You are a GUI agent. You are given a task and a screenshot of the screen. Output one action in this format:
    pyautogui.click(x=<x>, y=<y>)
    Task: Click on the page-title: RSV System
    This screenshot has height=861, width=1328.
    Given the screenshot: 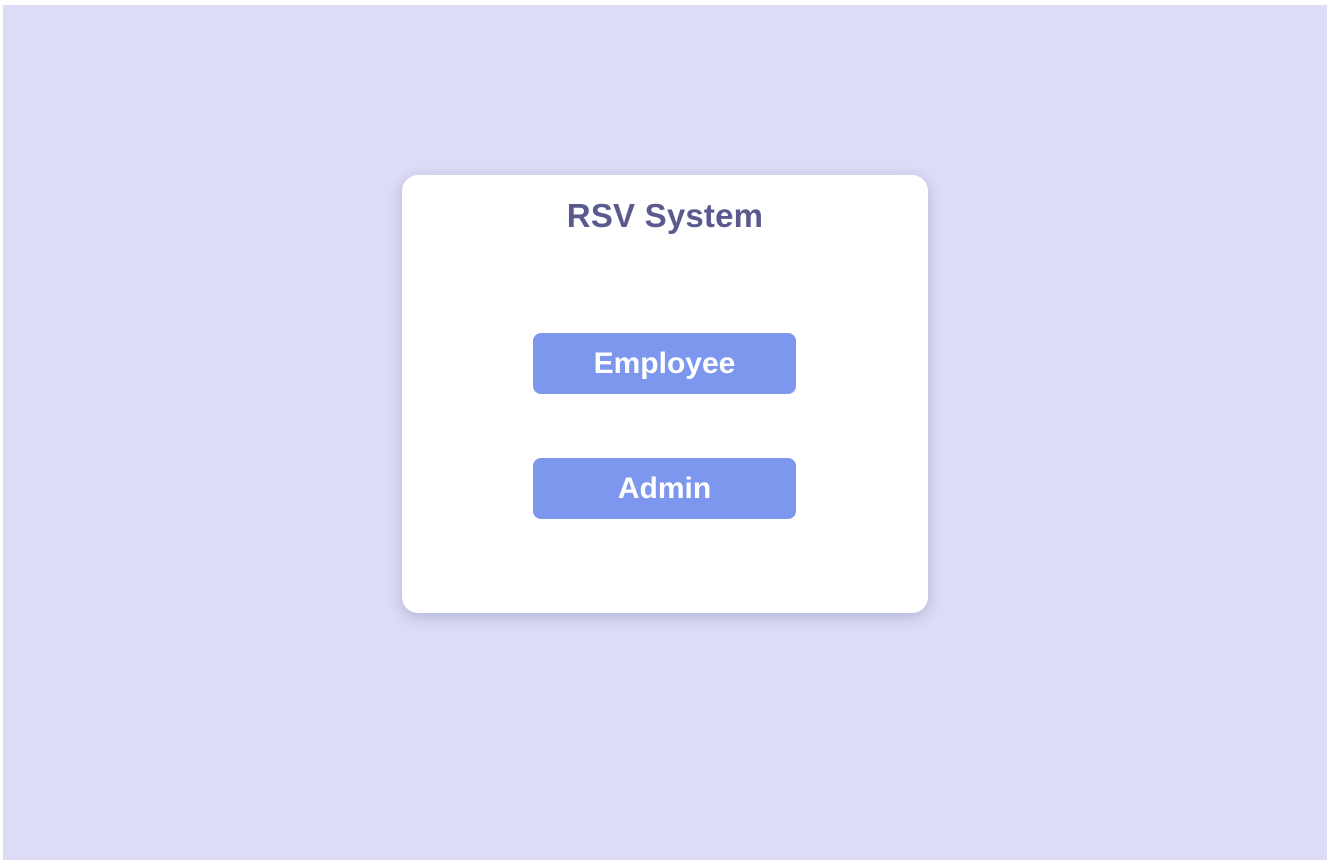 What is the action you would take?
    pyautogui.click(x=665, y=215)
    